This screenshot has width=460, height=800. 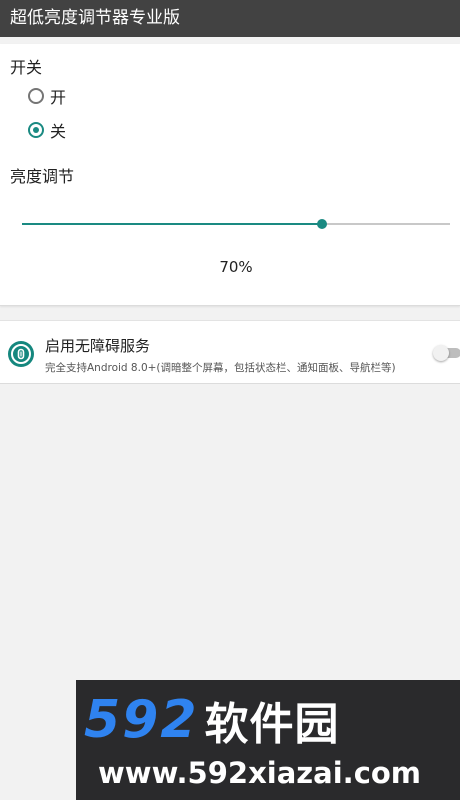 I want to click on radio-off: 关, so click(x=47, y=130).